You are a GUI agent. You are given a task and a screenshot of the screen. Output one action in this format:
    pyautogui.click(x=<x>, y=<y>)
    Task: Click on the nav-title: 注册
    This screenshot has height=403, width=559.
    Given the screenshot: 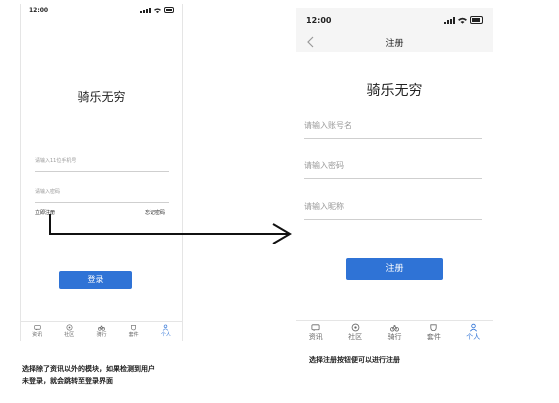 What is the action you would take?
    pyautogui.click(x=394, y=44)
    